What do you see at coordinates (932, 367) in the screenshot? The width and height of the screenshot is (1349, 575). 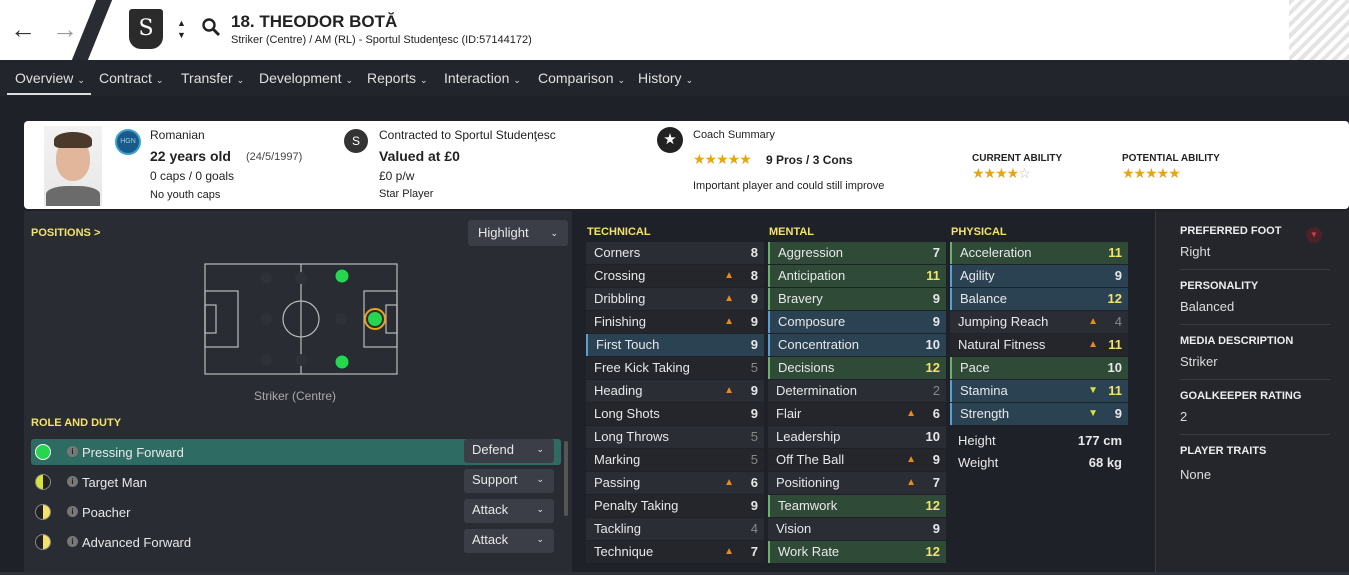 I see `attr-value: 12` at bounding box center [932, 367].